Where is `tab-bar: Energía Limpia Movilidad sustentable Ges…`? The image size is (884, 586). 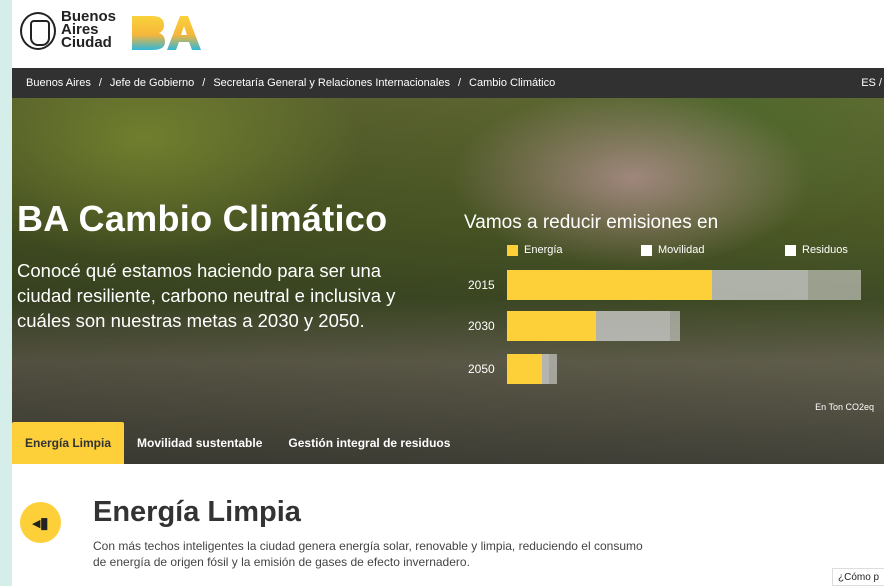 tab-bar: Energía Limpia Movilidad sustentable Ges… is located at coordinates (237, 443).